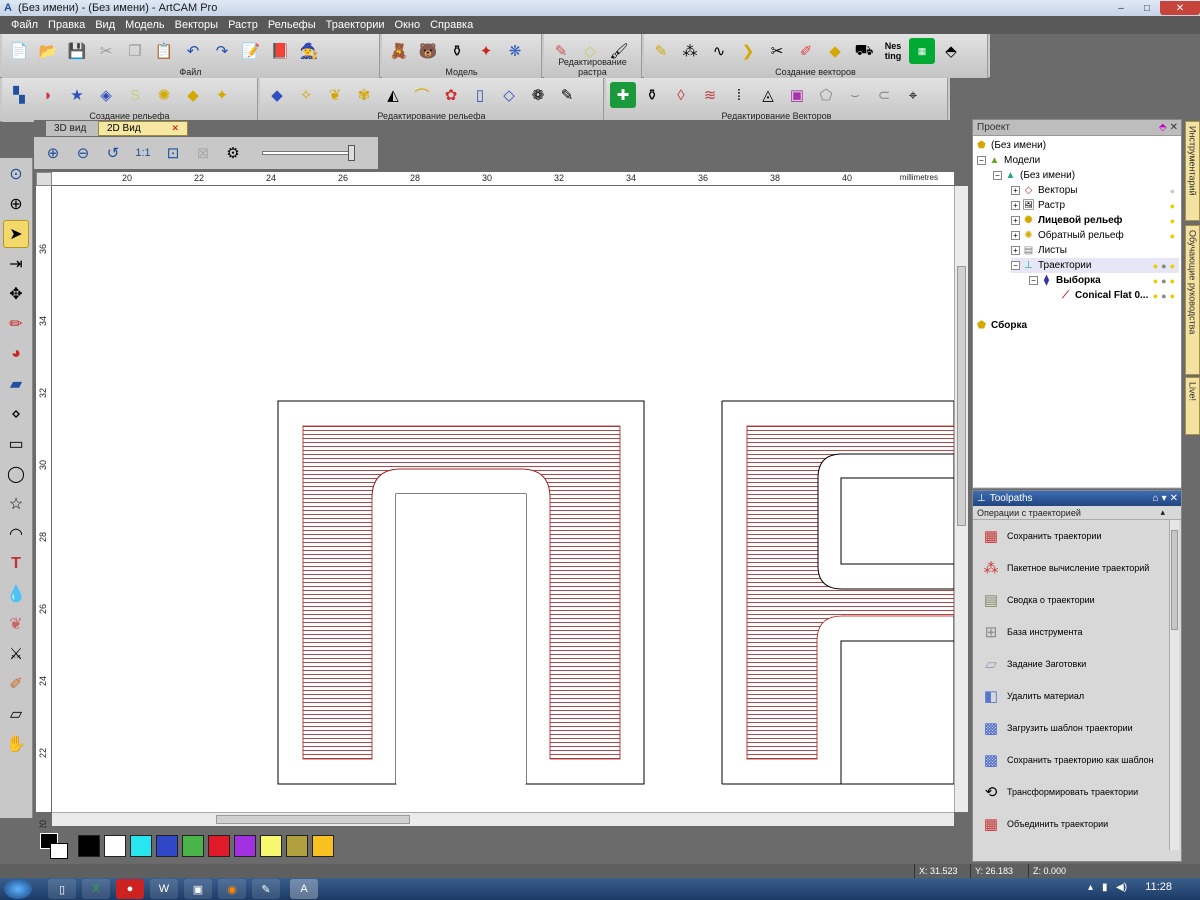  What do you see at coordinates (1077, 600) in the screenshot?
I see `toolpath-summary-item: ▤ Сводка о траектории` at bounding box center [1077, 600].